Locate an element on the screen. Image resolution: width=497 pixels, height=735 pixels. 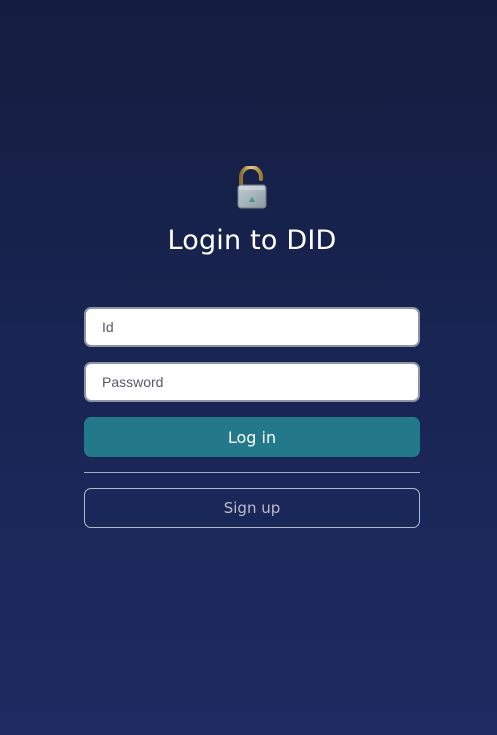
page-title: Login to DID is located at coordinates (252, 240).